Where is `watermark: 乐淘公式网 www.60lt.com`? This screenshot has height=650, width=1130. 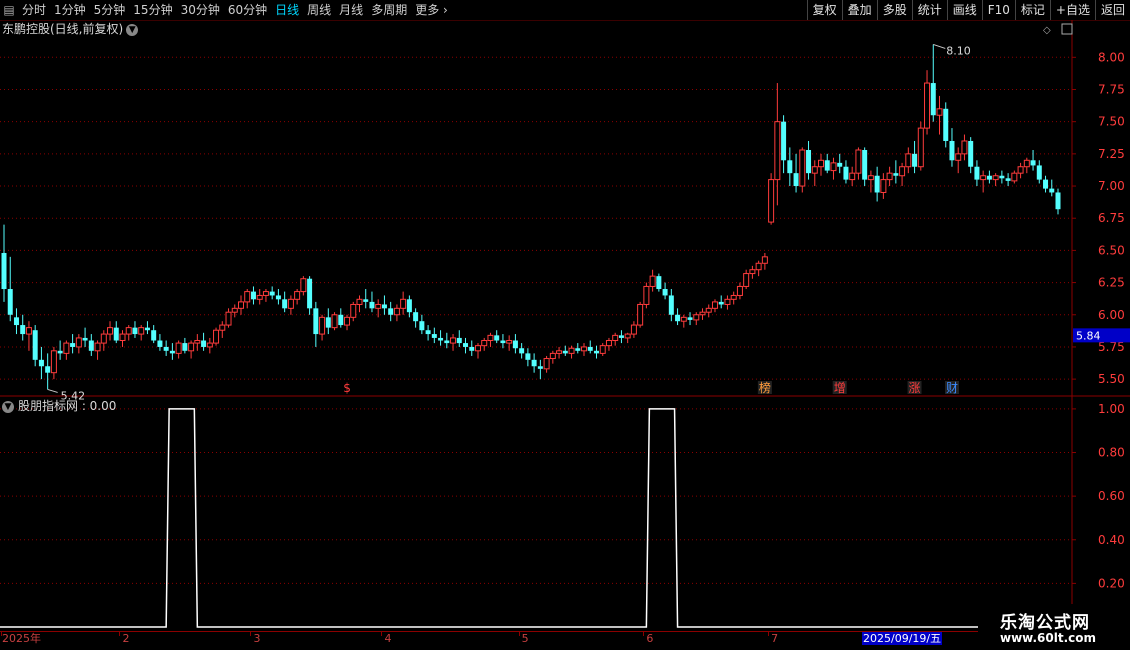 watermark: 乐淘公式网 www.60lt.com is located at coordinates (1055, 627).